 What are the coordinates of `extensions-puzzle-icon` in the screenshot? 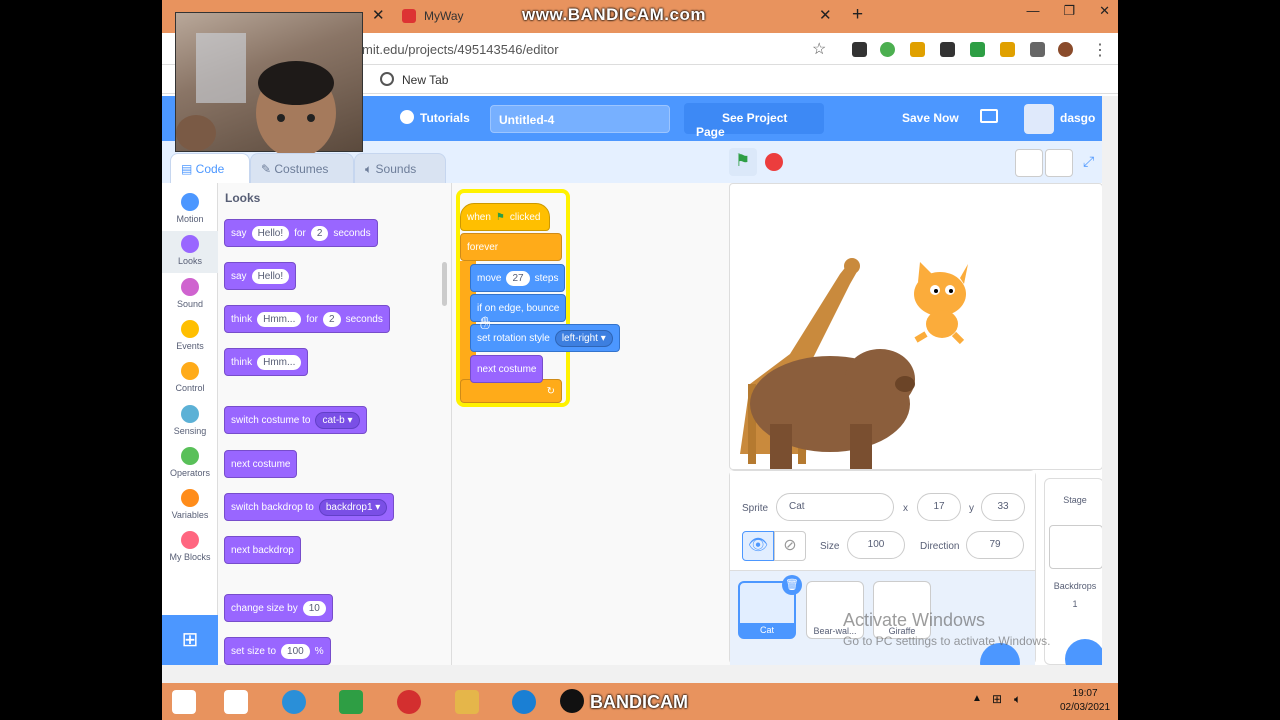 It's located at (1037, 49).